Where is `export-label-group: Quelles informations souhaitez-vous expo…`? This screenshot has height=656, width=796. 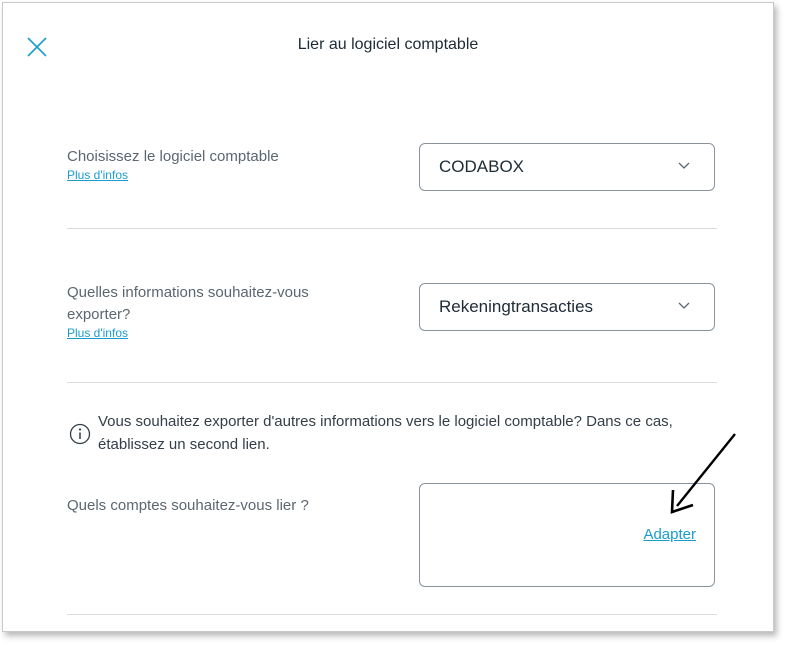 export-label-group: Quelles informations souhaitez-vous expo… is located at coordinates (217, 311).